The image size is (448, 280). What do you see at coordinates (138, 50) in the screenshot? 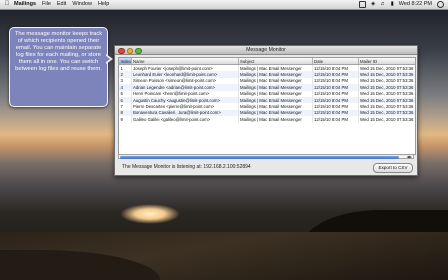
I see `zoom-button` at bounding box center [138, 50].